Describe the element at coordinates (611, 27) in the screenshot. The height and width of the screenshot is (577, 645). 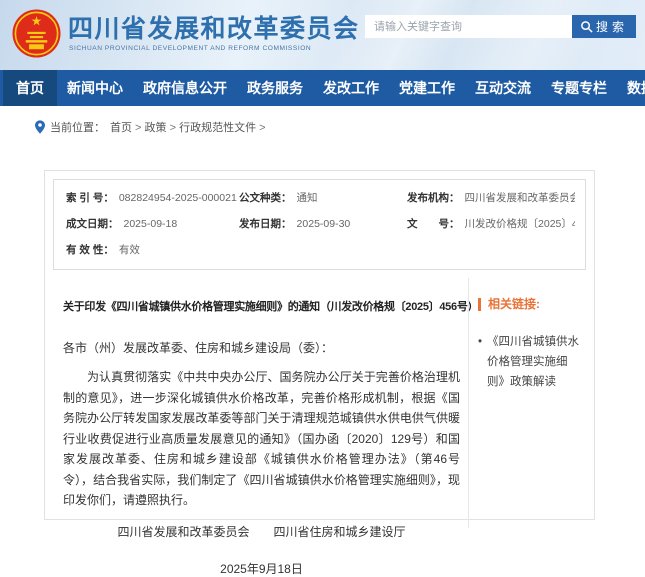
I see `search-button-label: 搜索` at that location.